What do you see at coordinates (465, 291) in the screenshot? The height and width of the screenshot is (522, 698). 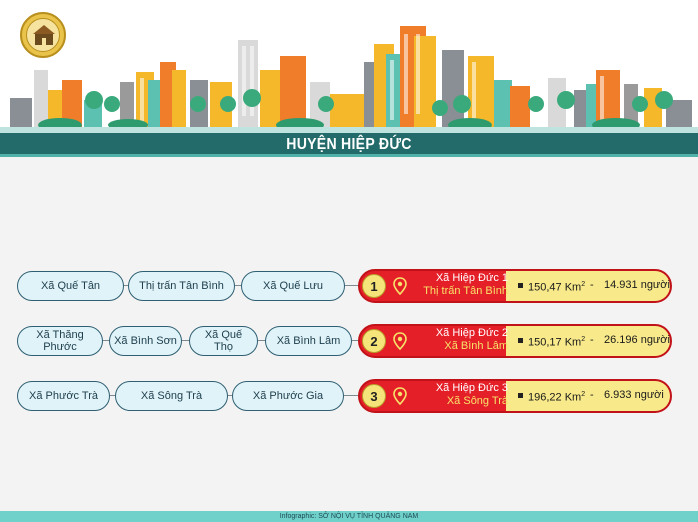 I see `administrative-seat: Thị trấn Tân Bình` at bounding box center [465, 291].